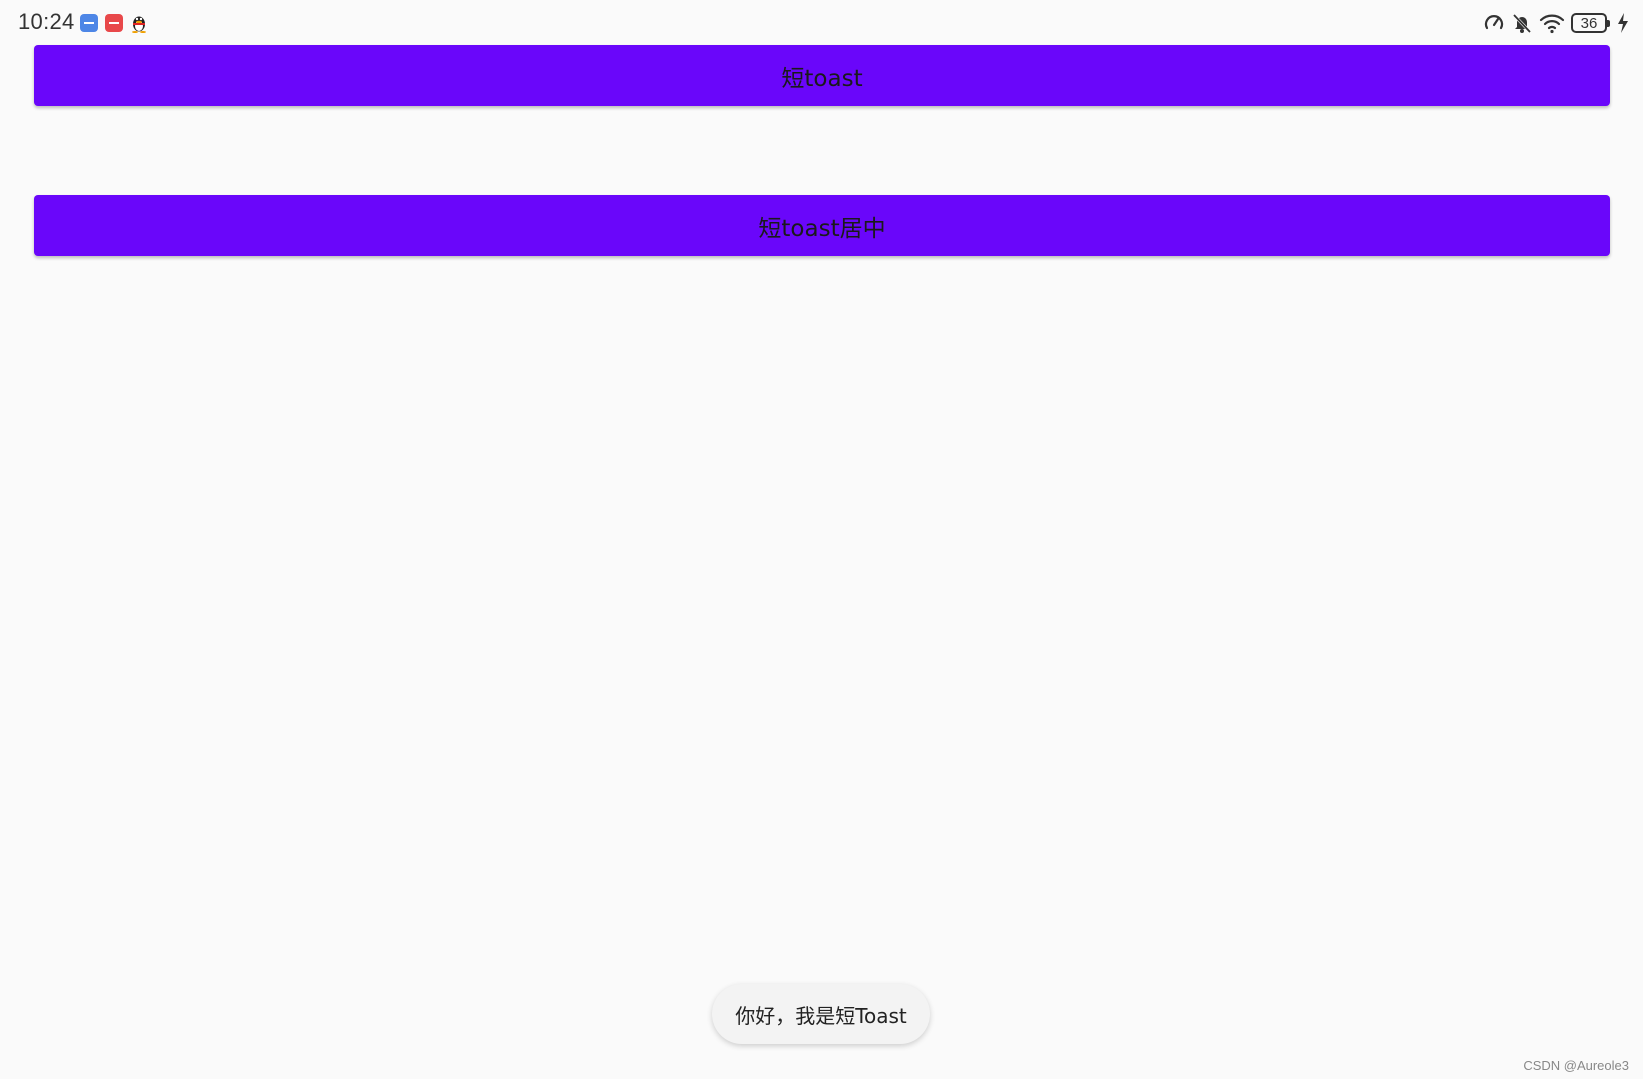  Describe the element at coordinates (89, 23) in the screenshot. I see `blue-app-notification-icon` at that location.